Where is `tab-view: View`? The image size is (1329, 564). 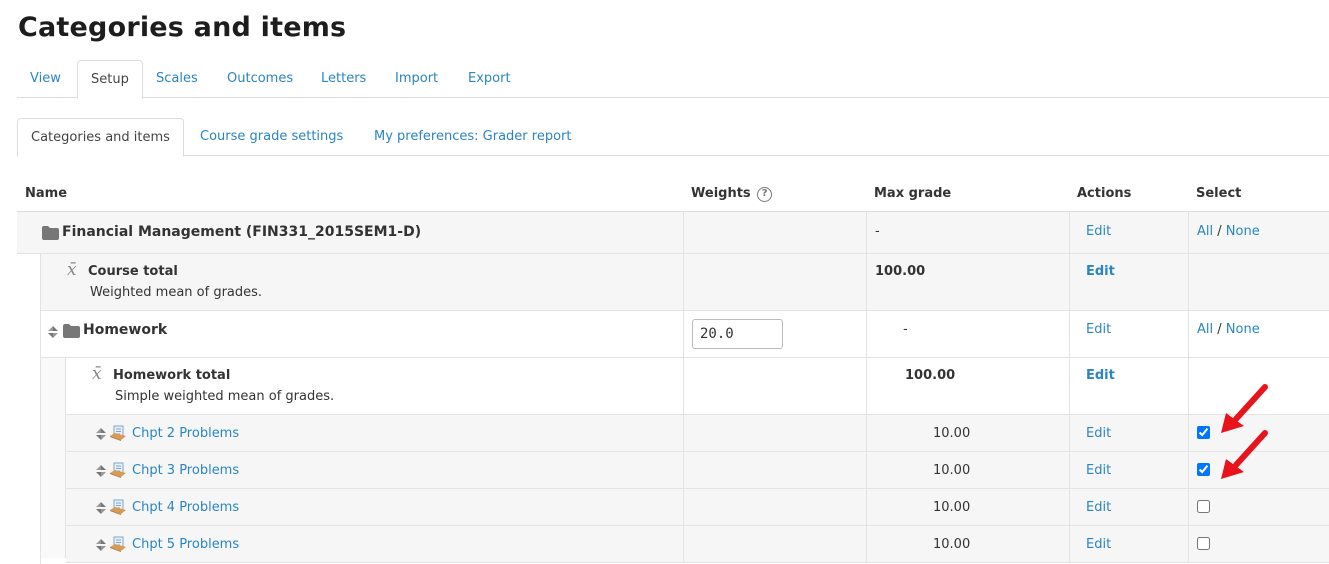 tab-view: View is located at coordinates (45, 79).